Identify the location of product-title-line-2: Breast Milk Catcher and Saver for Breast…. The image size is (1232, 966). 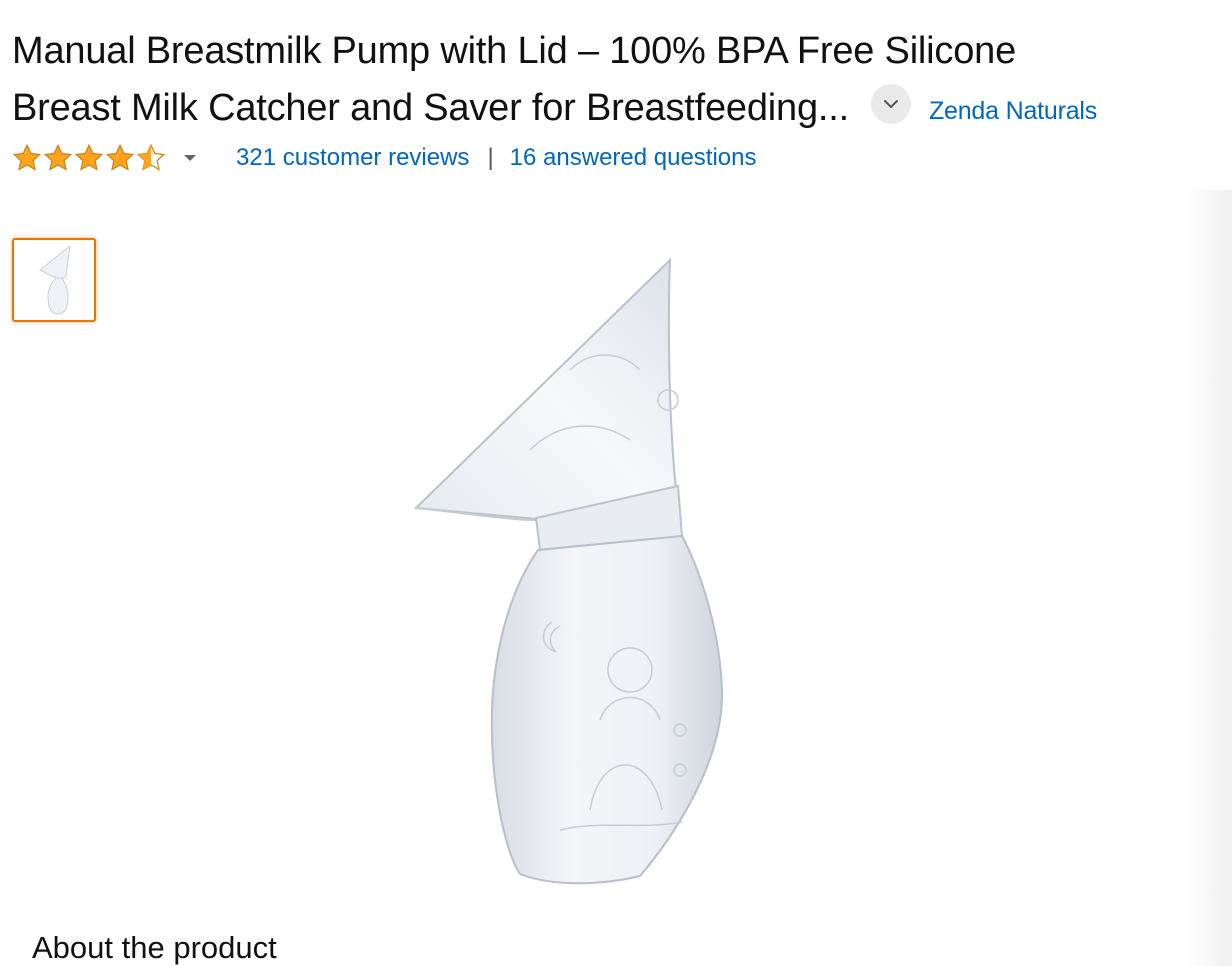
(430, 108).